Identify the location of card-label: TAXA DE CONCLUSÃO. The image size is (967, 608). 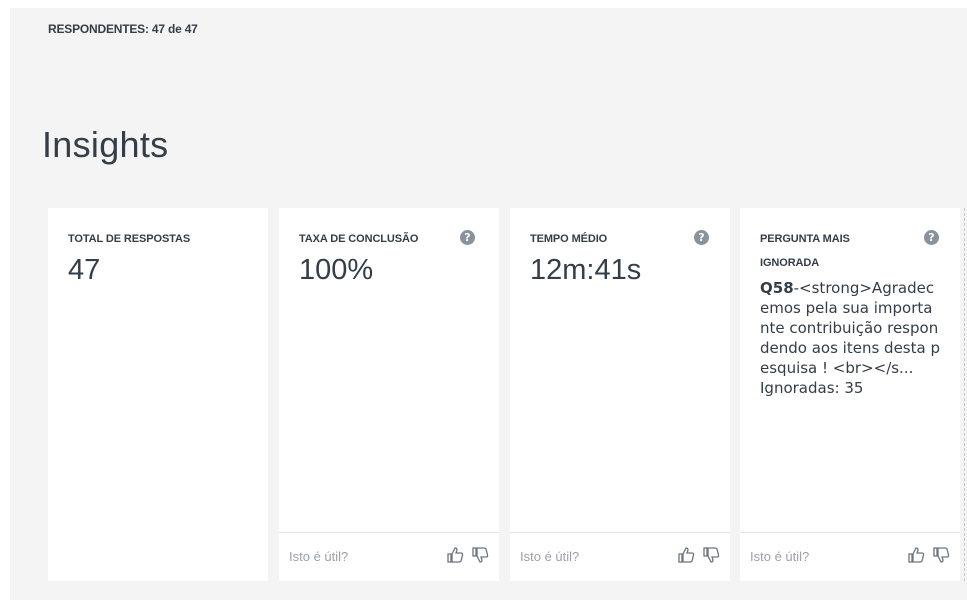
(359, 239).